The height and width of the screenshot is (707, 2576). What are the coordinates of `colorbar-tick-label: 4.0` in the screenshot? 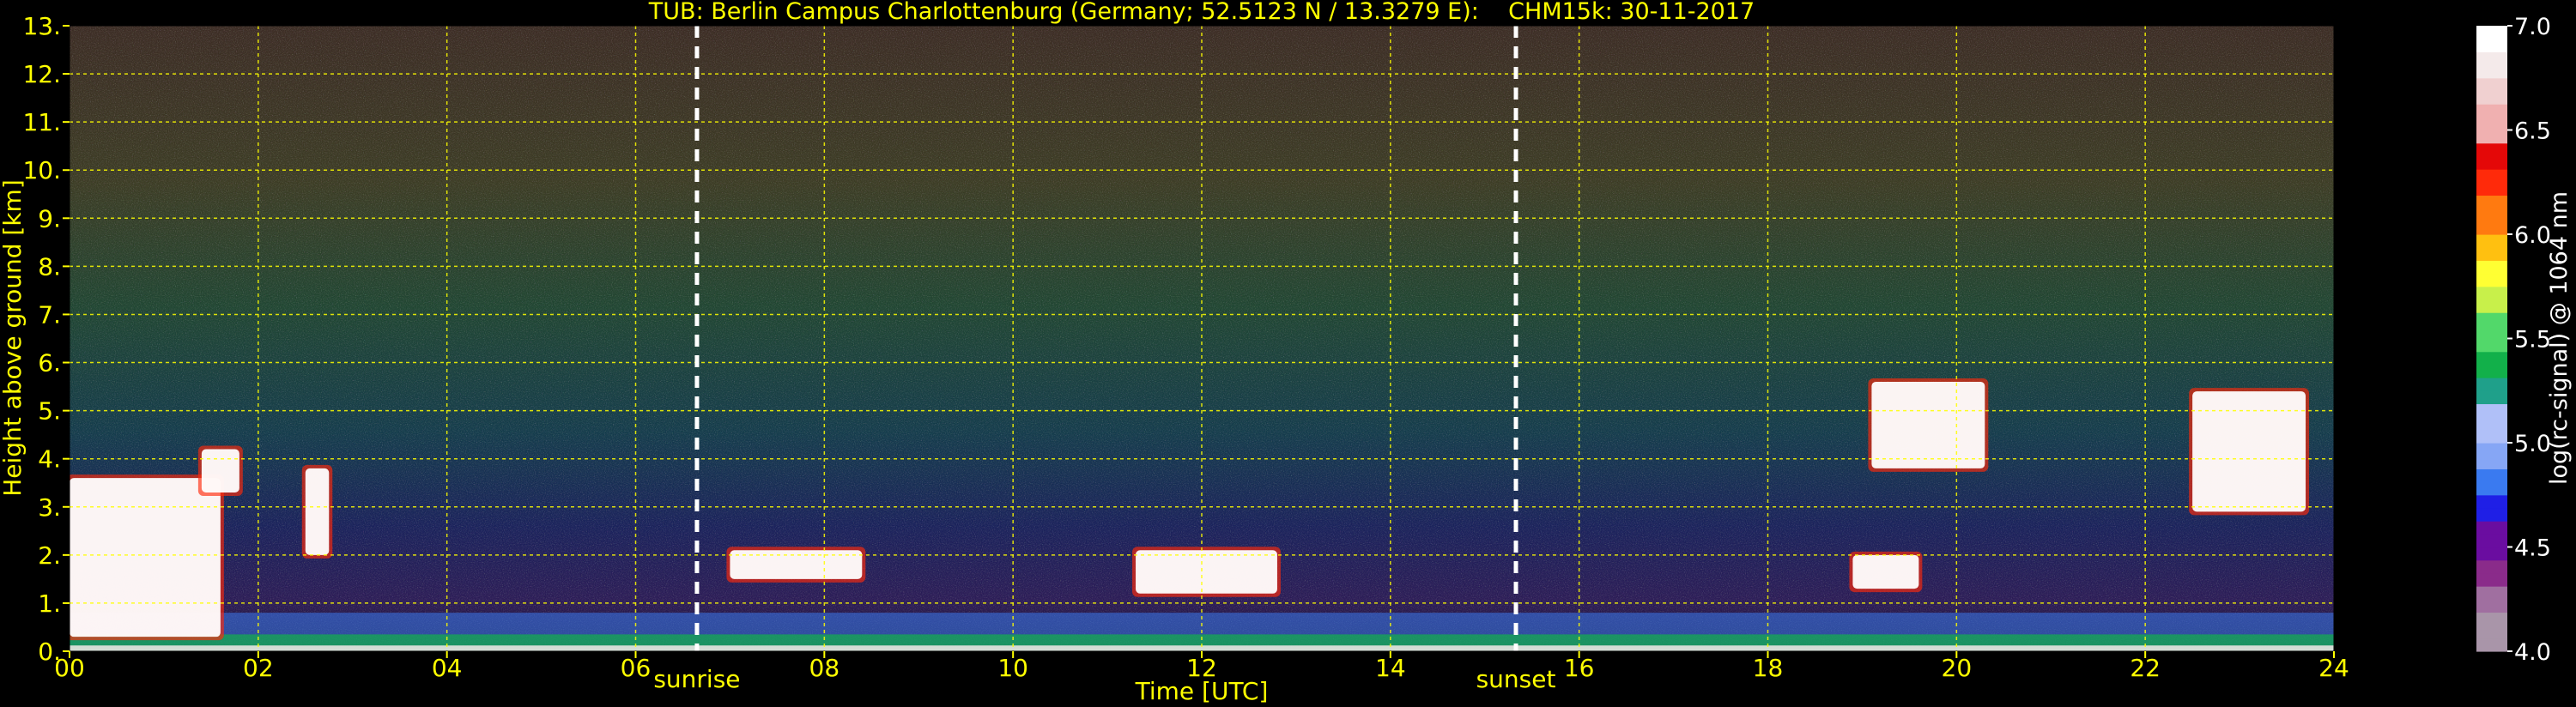 It's located at (2532, 653).